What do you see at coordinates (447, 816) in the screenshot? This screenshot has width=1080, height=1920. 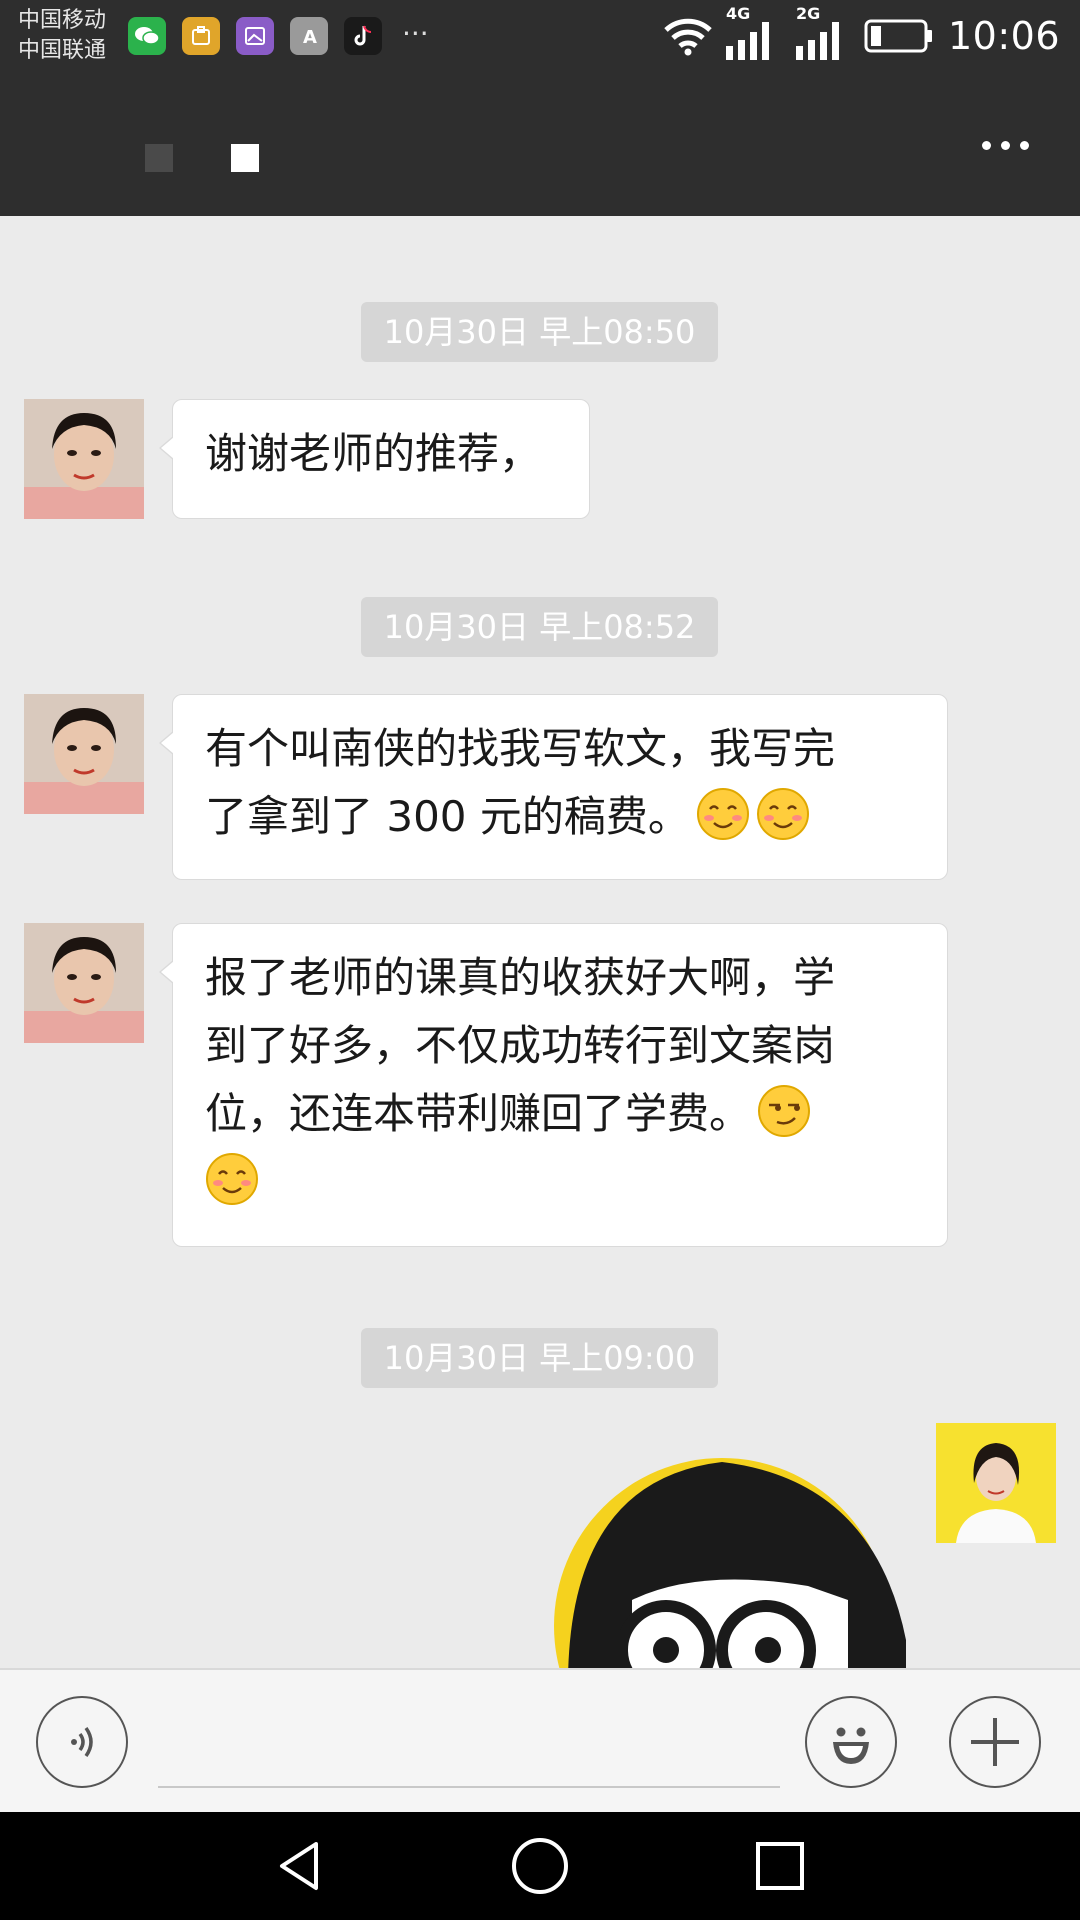 I see `message-line-text: 了拿到了 300 元的稿费。` at bounding box center [447, 816].